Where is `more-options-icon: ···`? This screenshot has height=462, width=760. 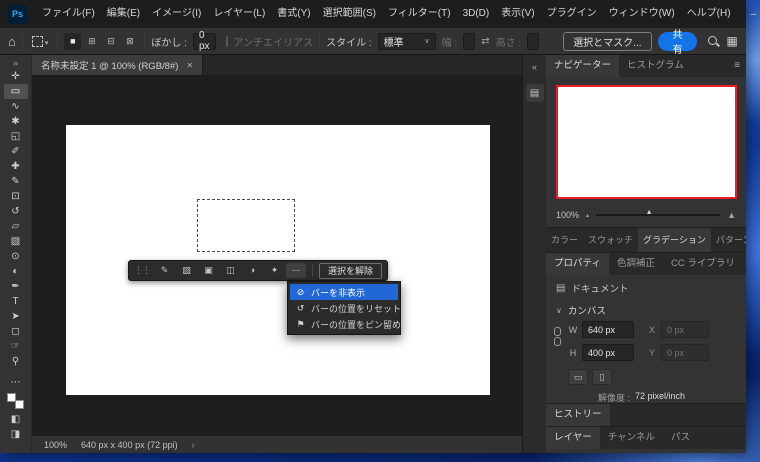
more-options-icon: ··· is located at coordinates (296, 270).